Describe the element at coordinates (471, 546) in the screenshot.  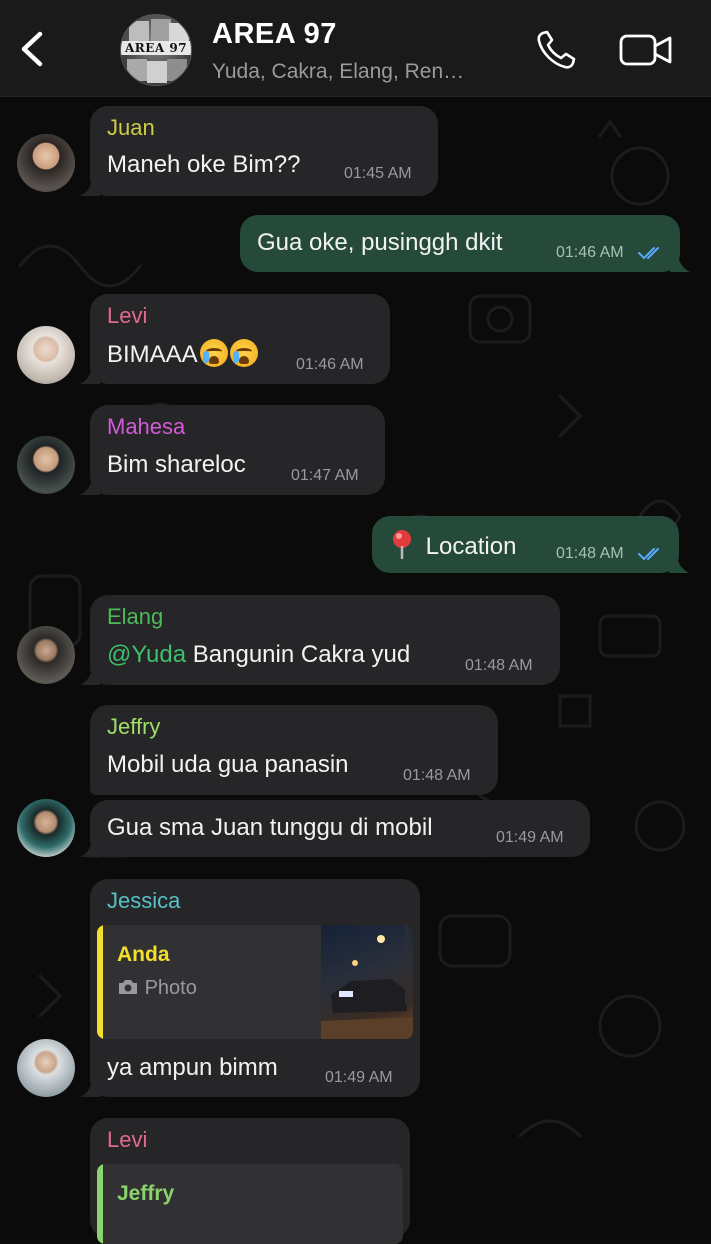
I see `location-label: Location` at that location.